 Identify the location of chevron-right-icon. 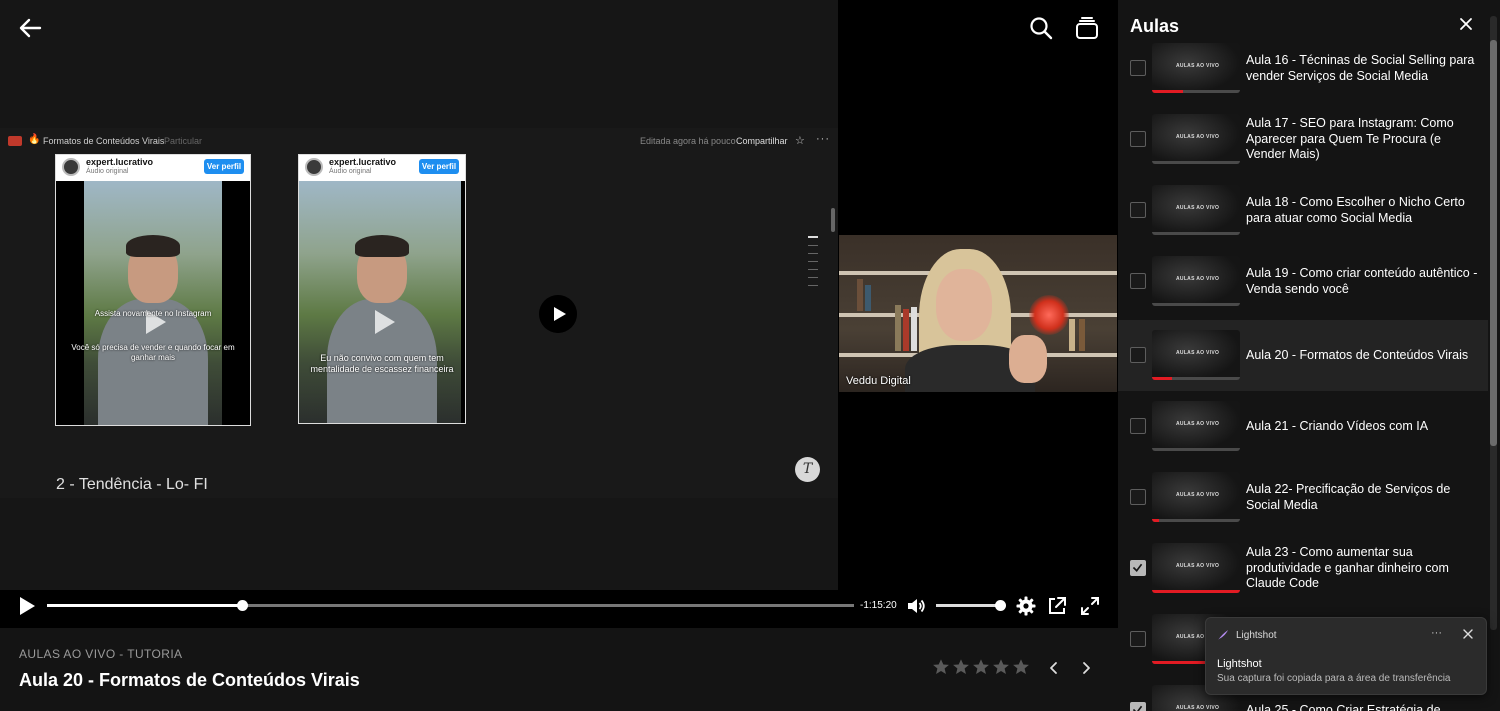
(1086, 668).